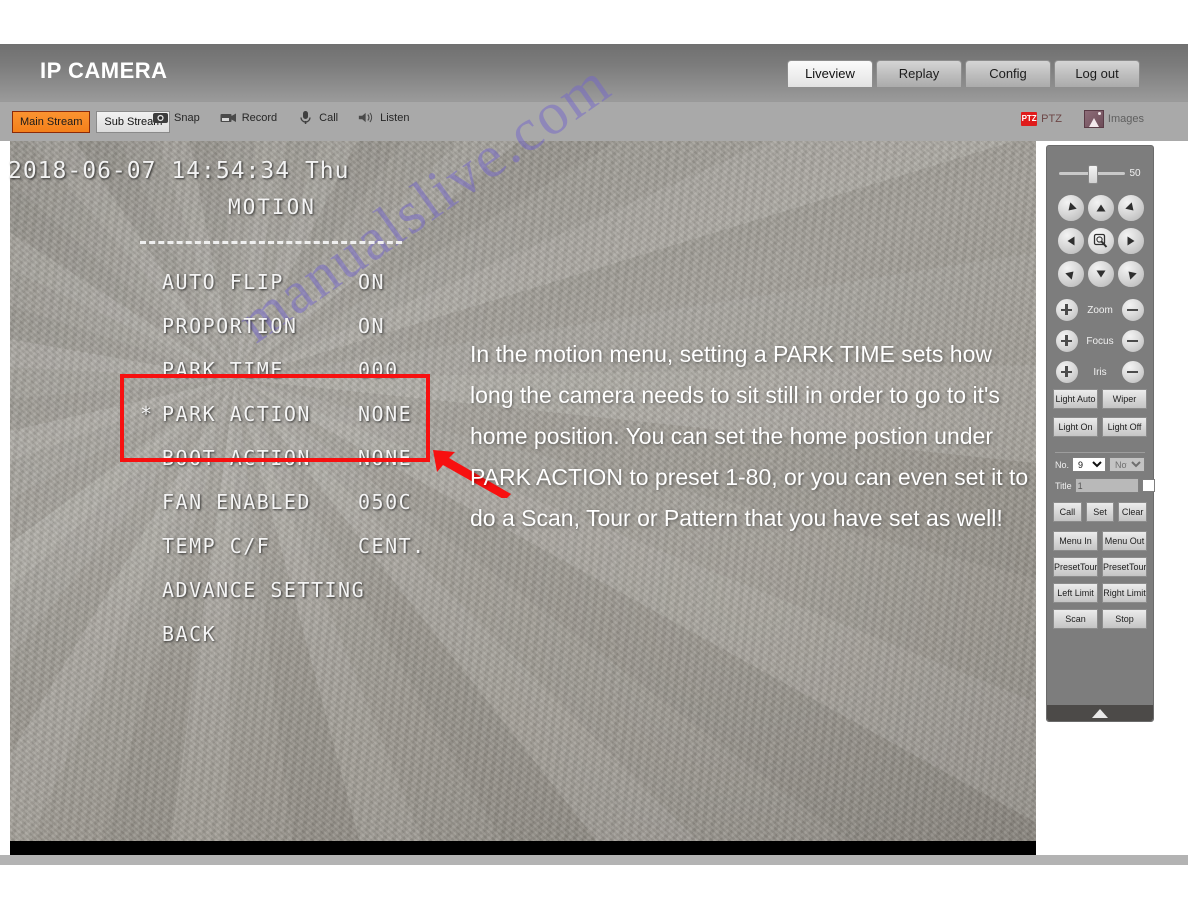 The width and height of the screenshot is (1188, 918). I want to click on listen-button: Listen, so click(383, 117).